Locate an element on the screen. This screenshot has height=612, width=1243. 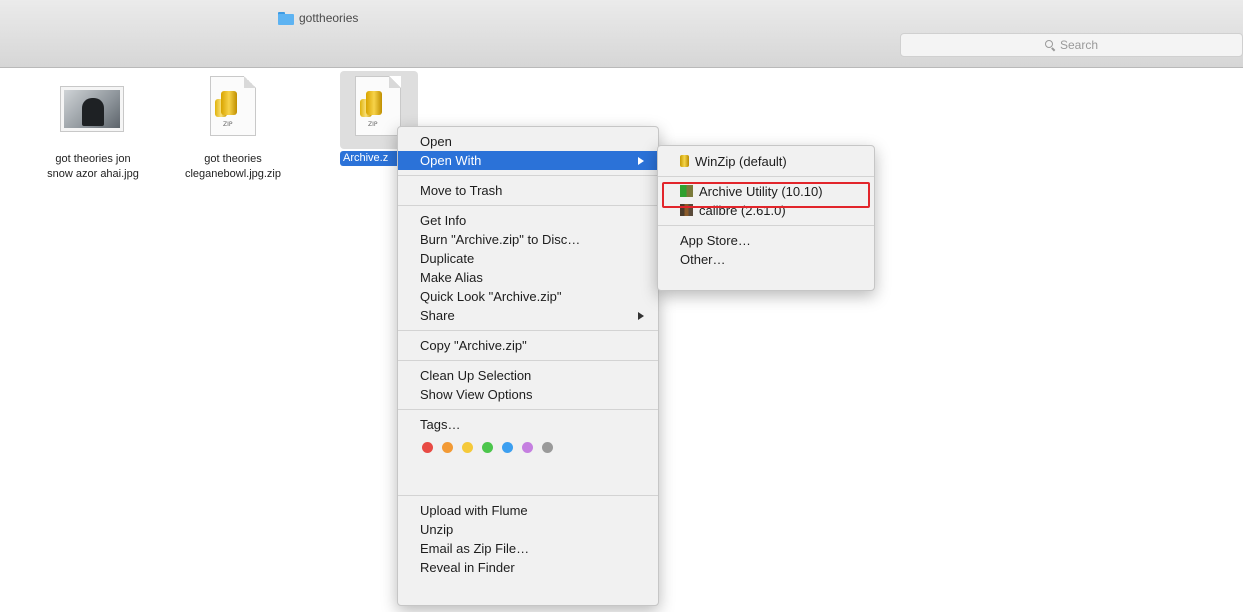
menu-item-open: Open is located at coordinates (528, 141).